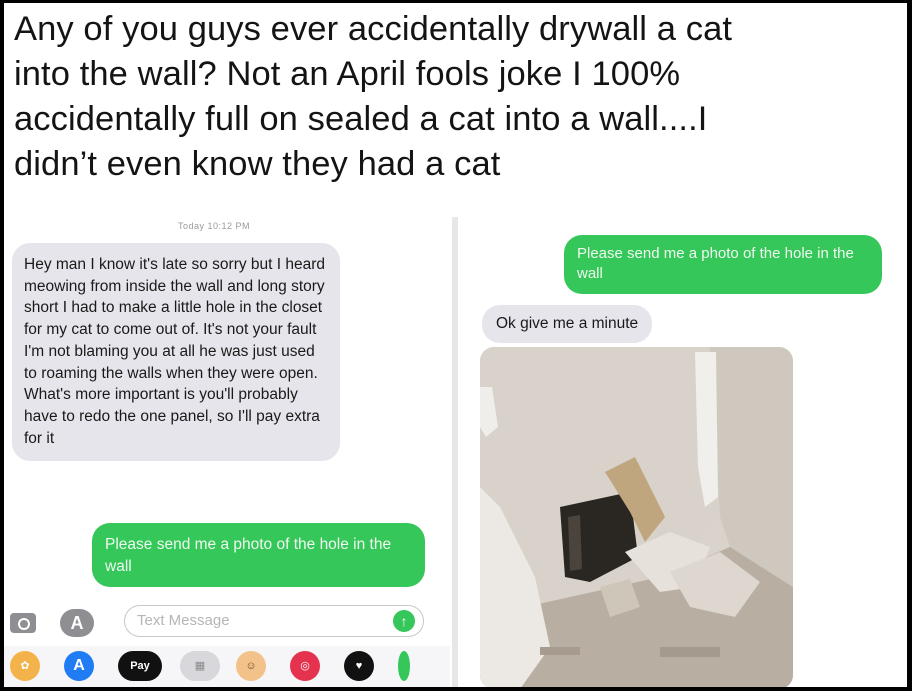 The image size is (912, 691). Describe the element at coordinates (455, 452) in the screenshot. I see `screenshot-divider` at that location.